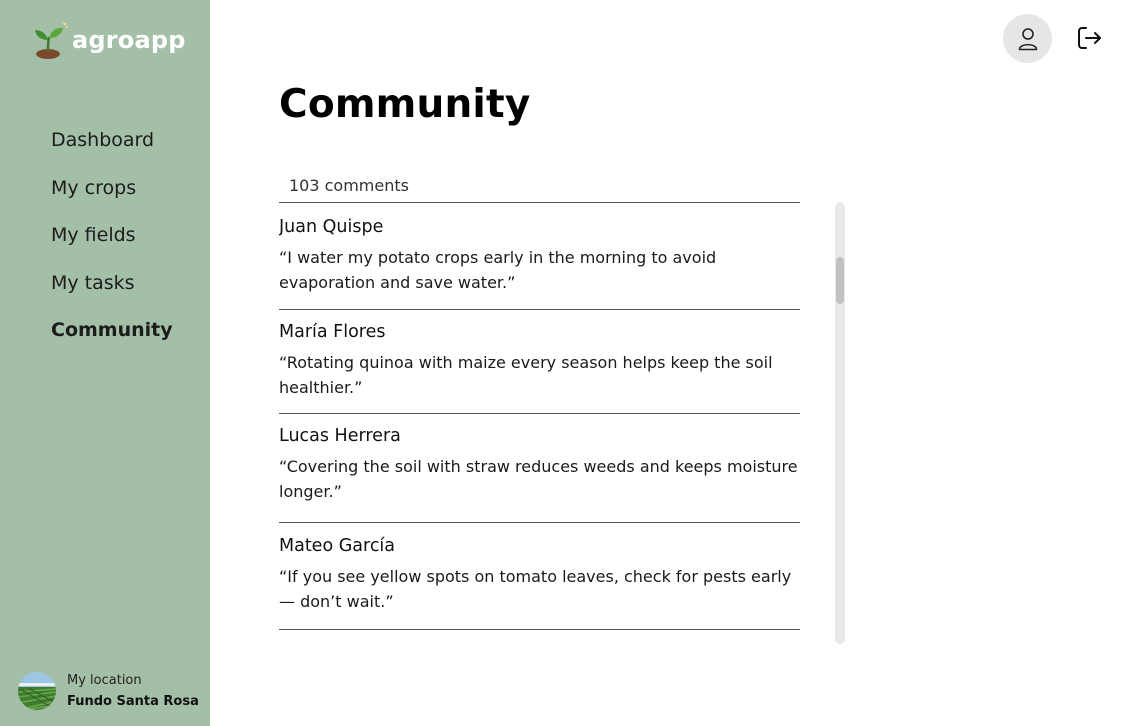 The width and height of the screenshot is (1122, 726). I want to click on location-text: My location Fundo Santa Rosa, so click(133, 691).